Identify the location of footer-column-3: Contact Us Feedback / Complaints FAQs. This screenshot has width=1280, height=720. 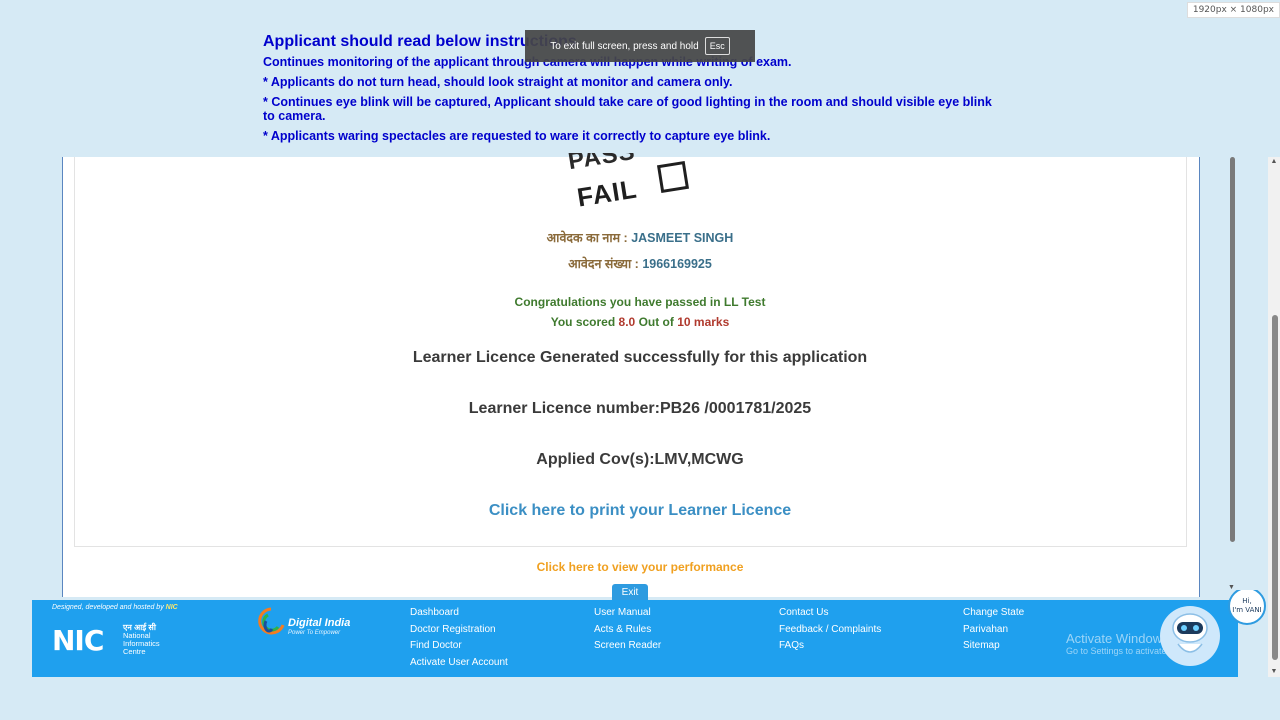
(830, 630).